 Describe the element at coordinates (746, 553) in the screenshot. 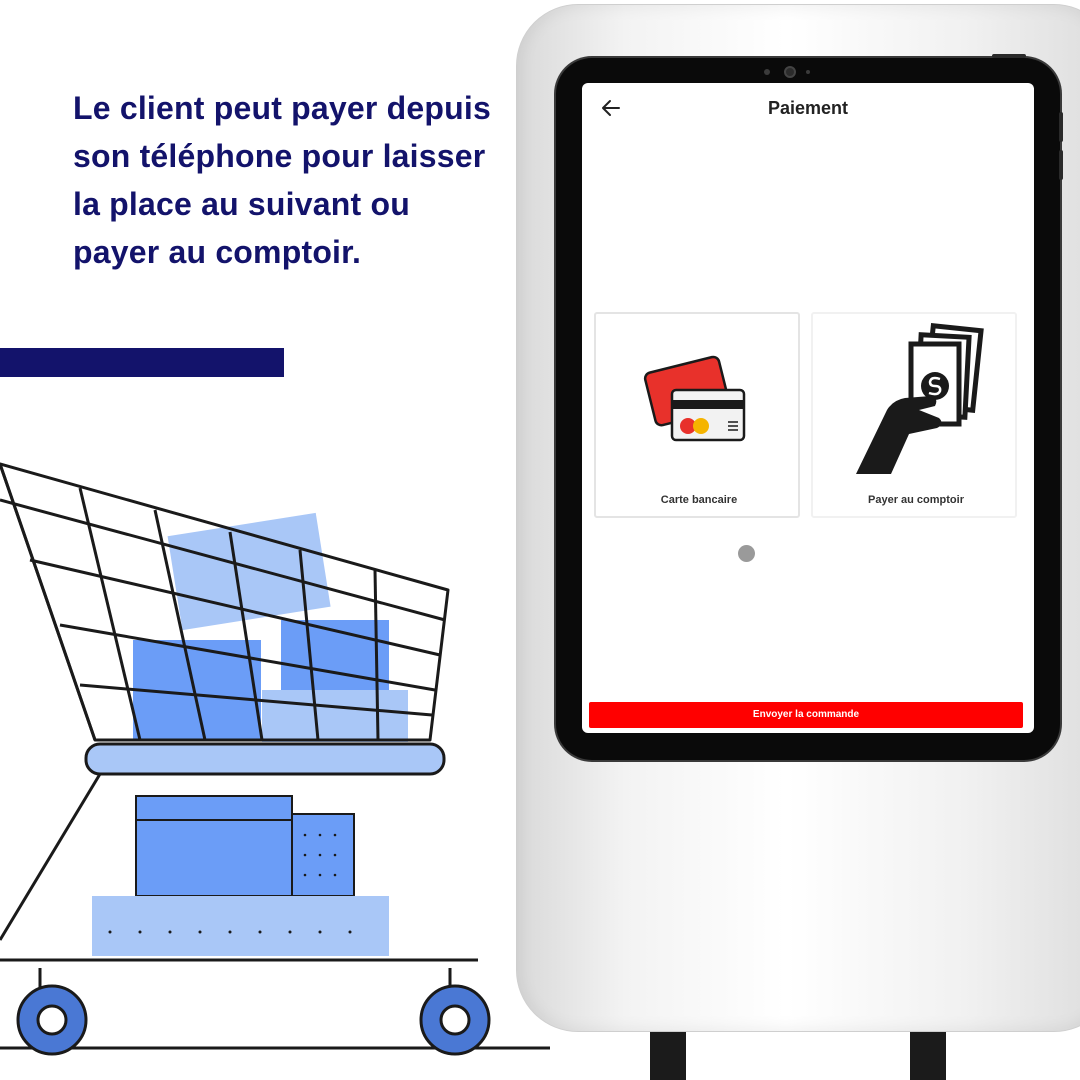

I see `pager-dot` at that location.